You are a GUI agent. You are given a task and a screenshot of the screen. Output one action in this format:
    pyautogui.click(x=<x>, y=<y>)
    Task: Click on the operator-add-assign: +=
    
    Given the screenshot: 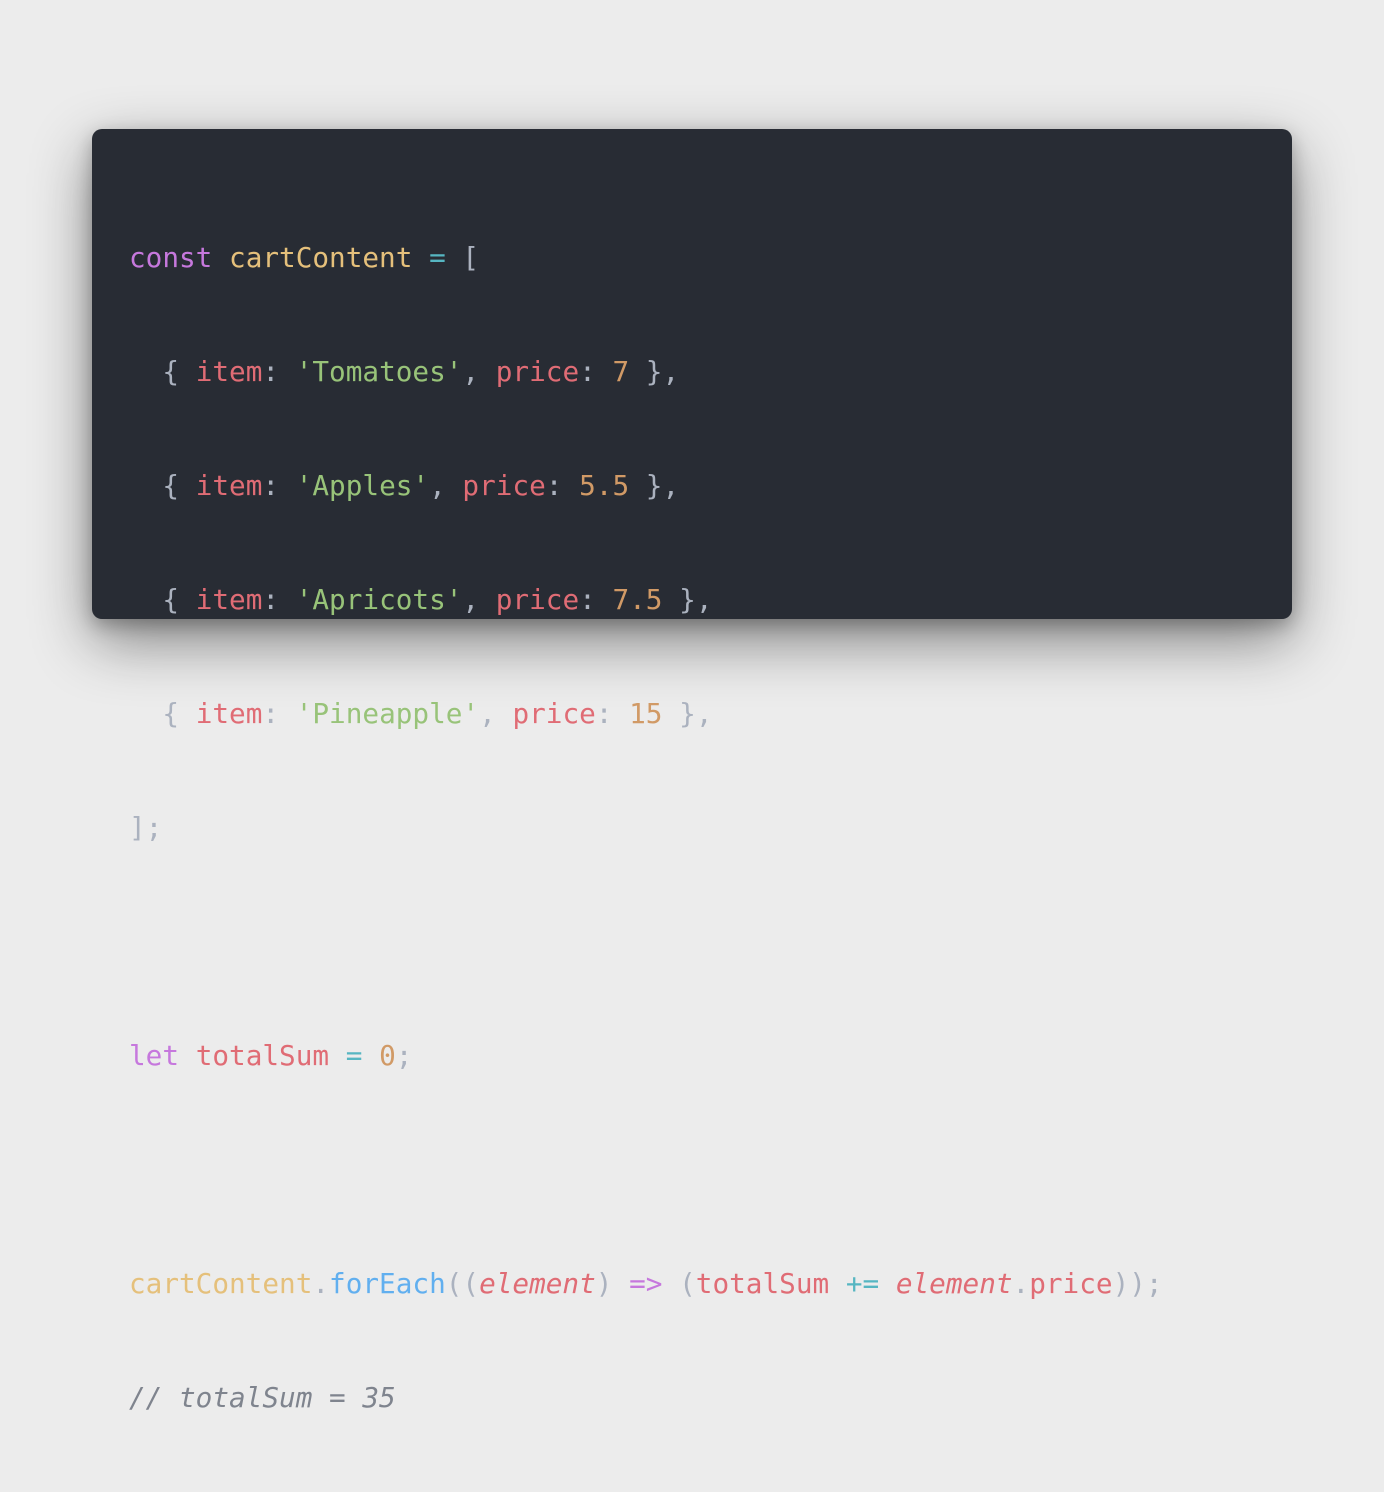 What is the action you would take?
    pyautogui.click(x=862, y=1283)
    